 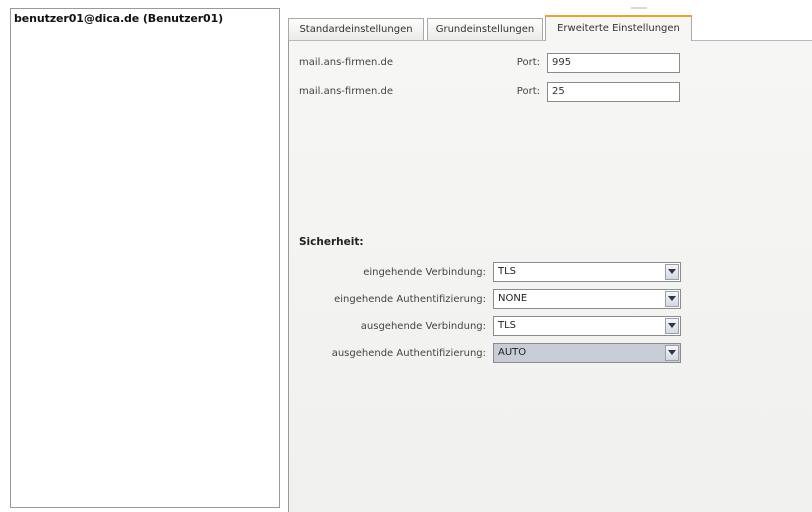 What do you see at coordinates (528, 62) in the screenshot?
I see `incoming-port-label: Port:` at bounding box center [528, 62].